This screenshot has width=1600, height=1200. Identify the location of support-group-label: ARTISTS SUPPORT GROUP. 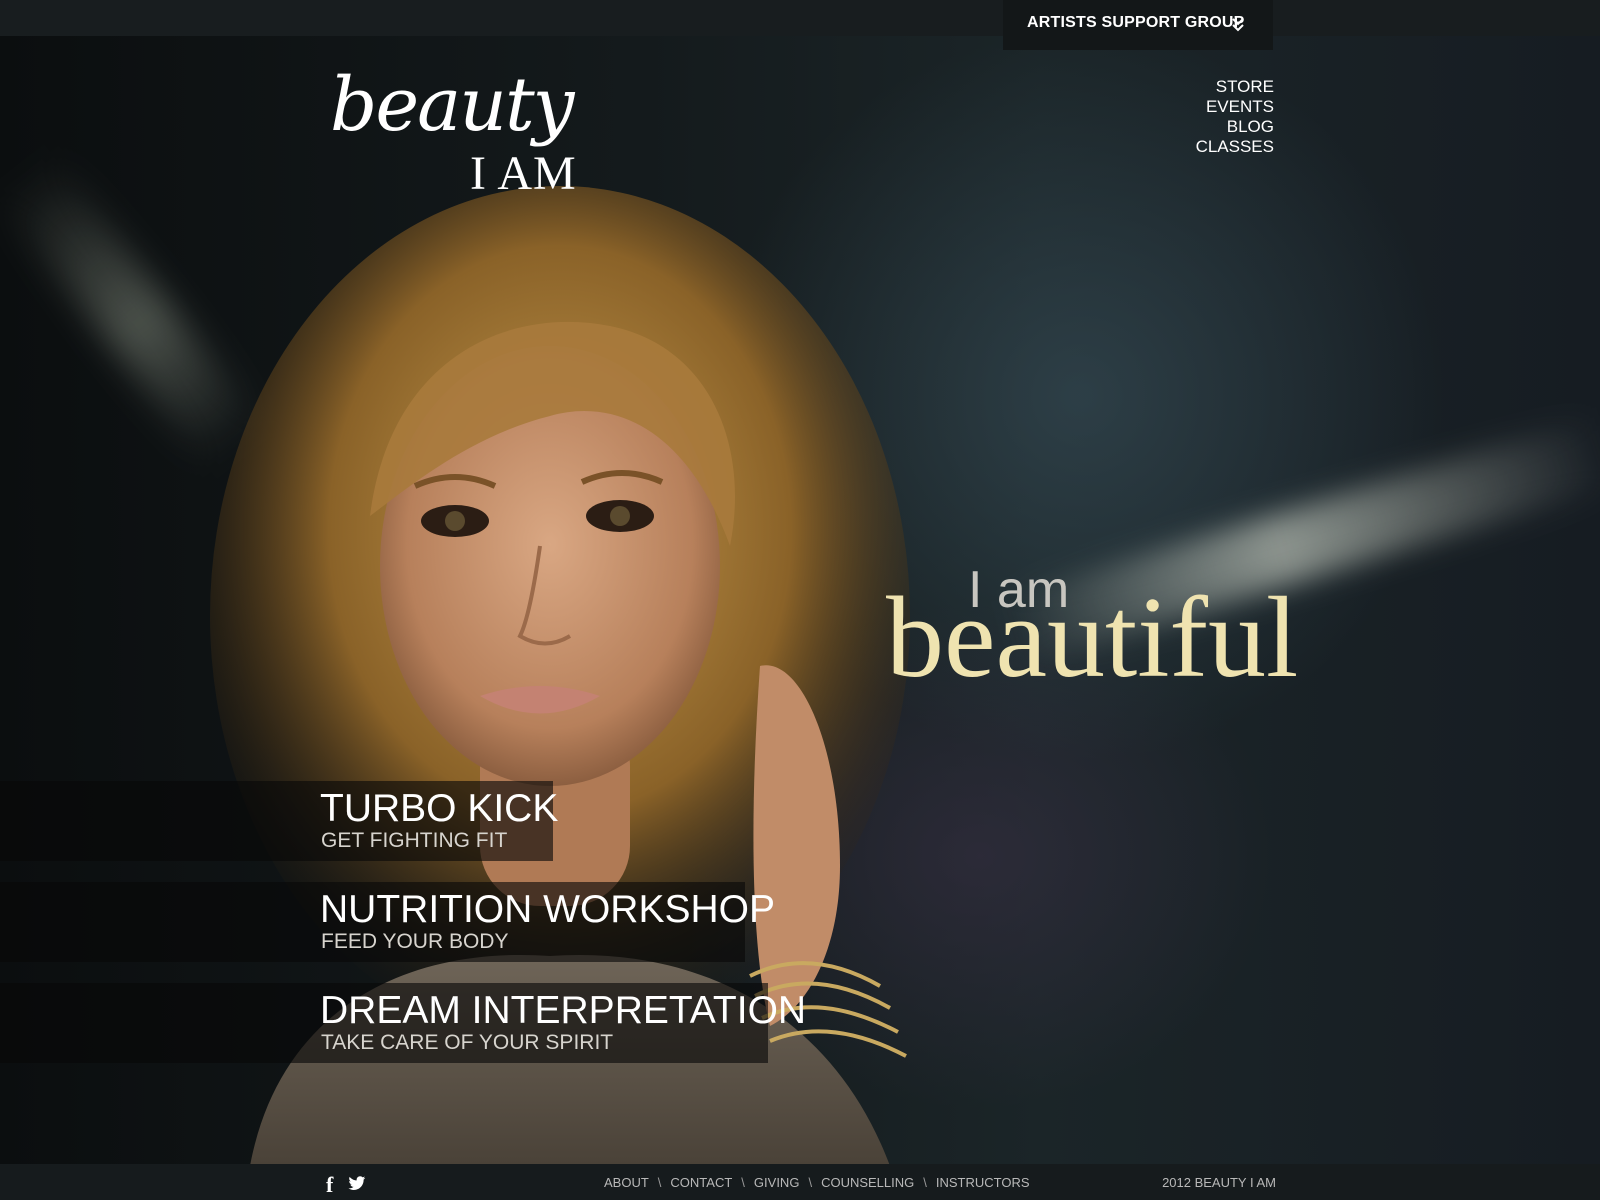
(1136, 22).